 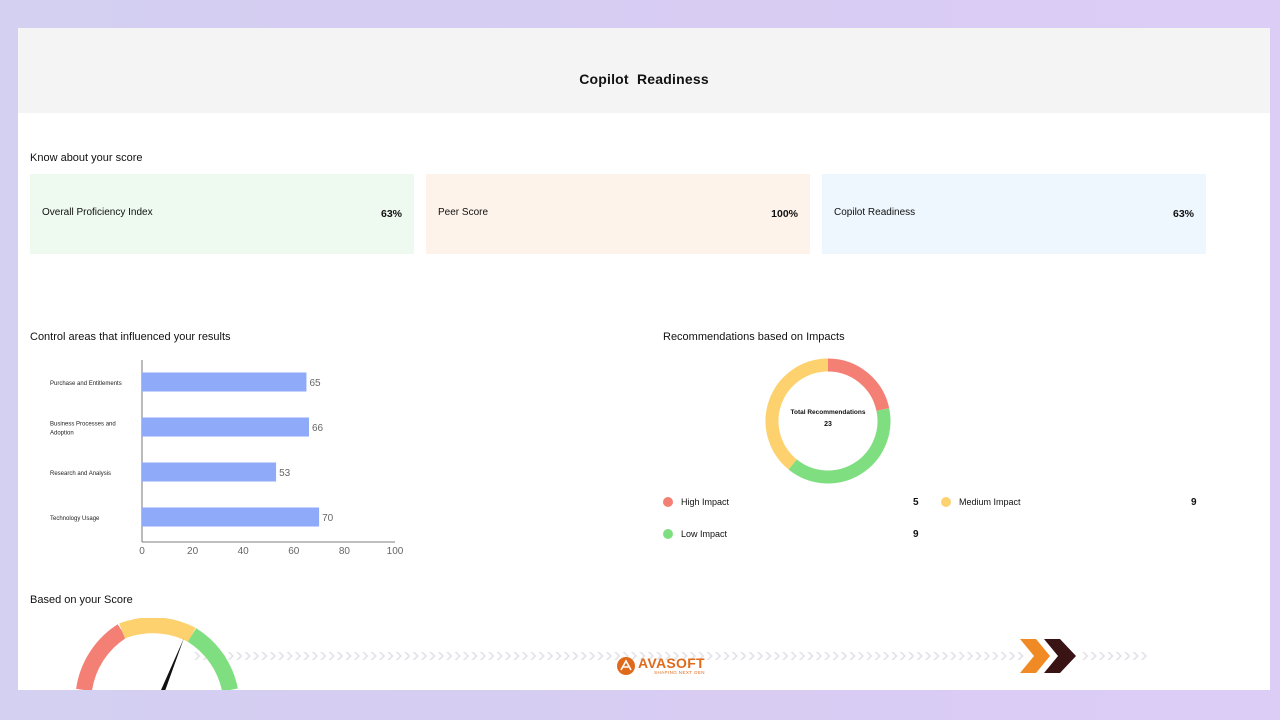 I want to click on gauge-needle, so click(x=172, y=664).